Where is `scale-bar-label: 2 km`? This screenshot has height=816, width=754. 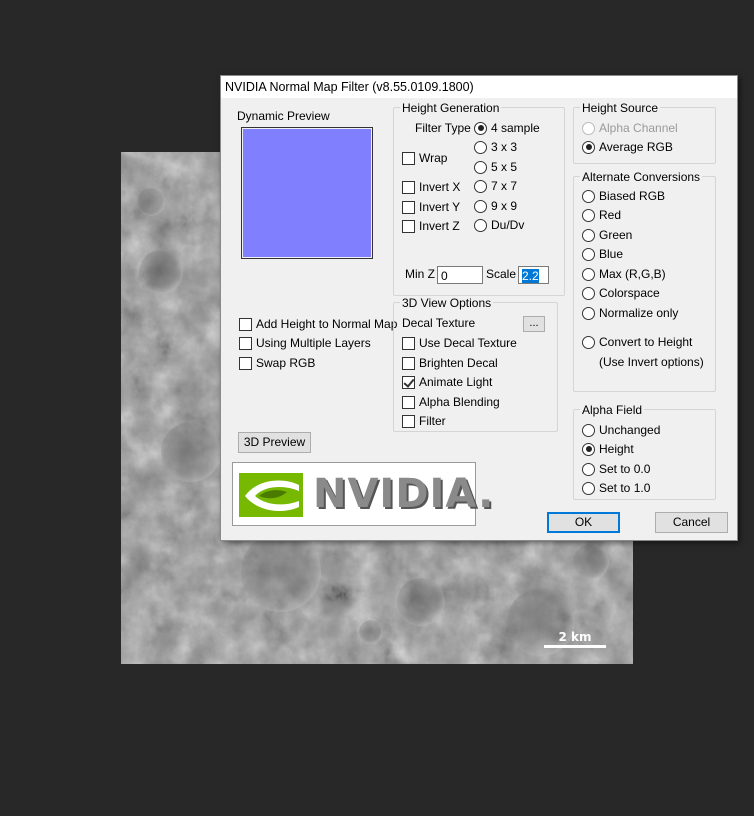
scale-bar-label: 2 km is located at coordinates (575, 637).